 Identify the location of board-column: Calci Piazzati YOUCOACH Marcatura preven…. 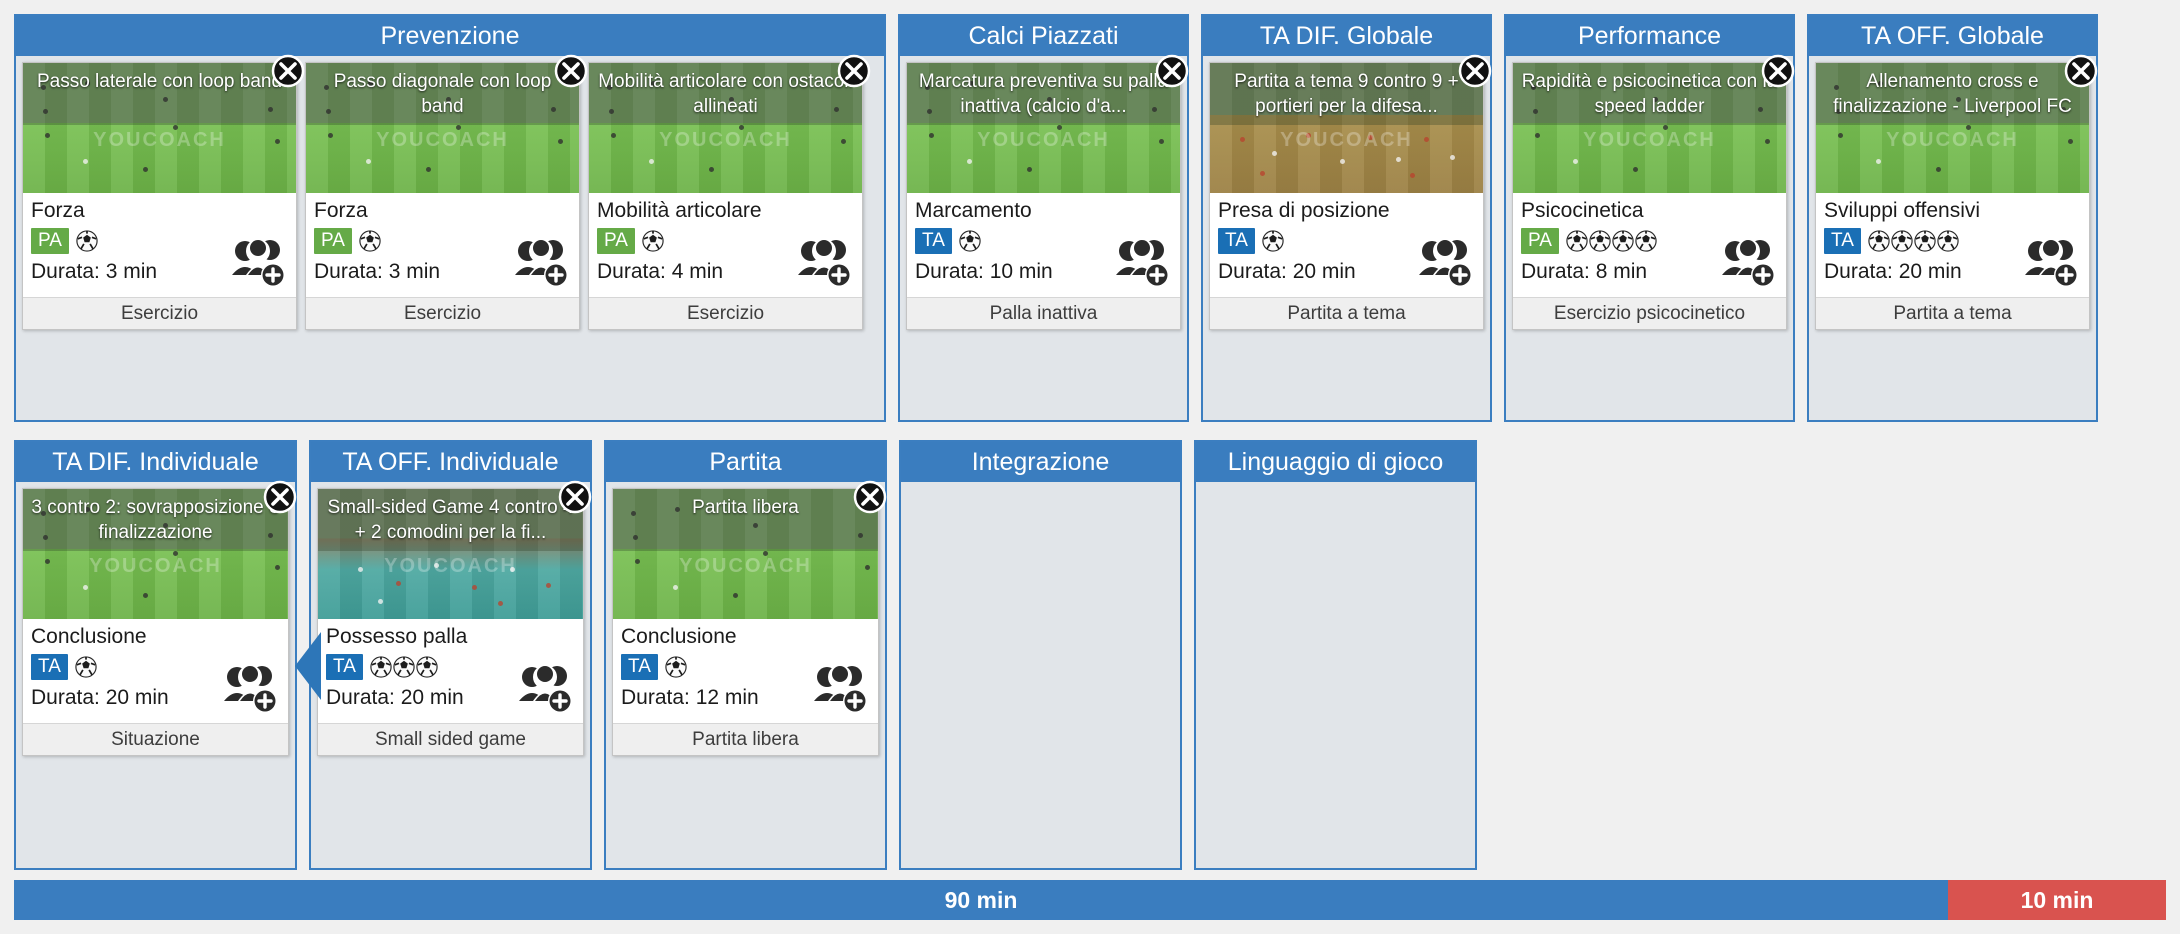
(1043, 218).